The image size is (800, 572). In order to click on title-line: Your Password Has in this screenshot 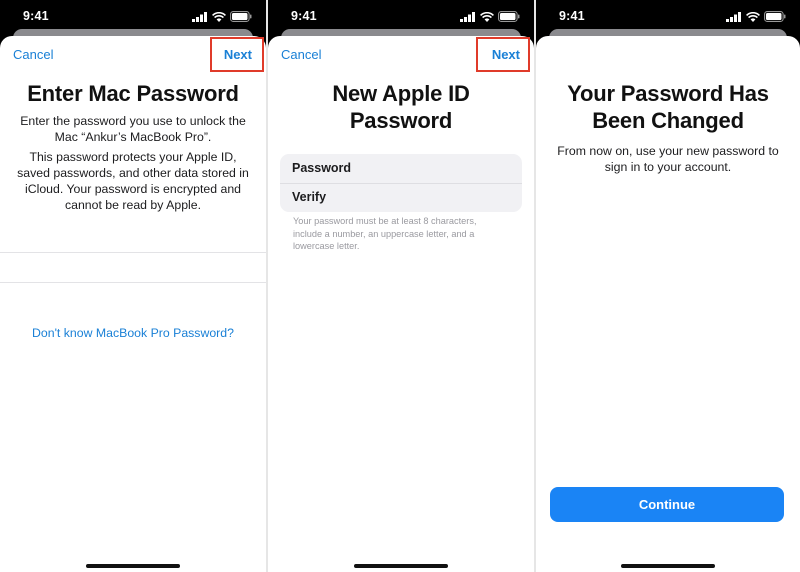, I will do `click(668, 93)`.